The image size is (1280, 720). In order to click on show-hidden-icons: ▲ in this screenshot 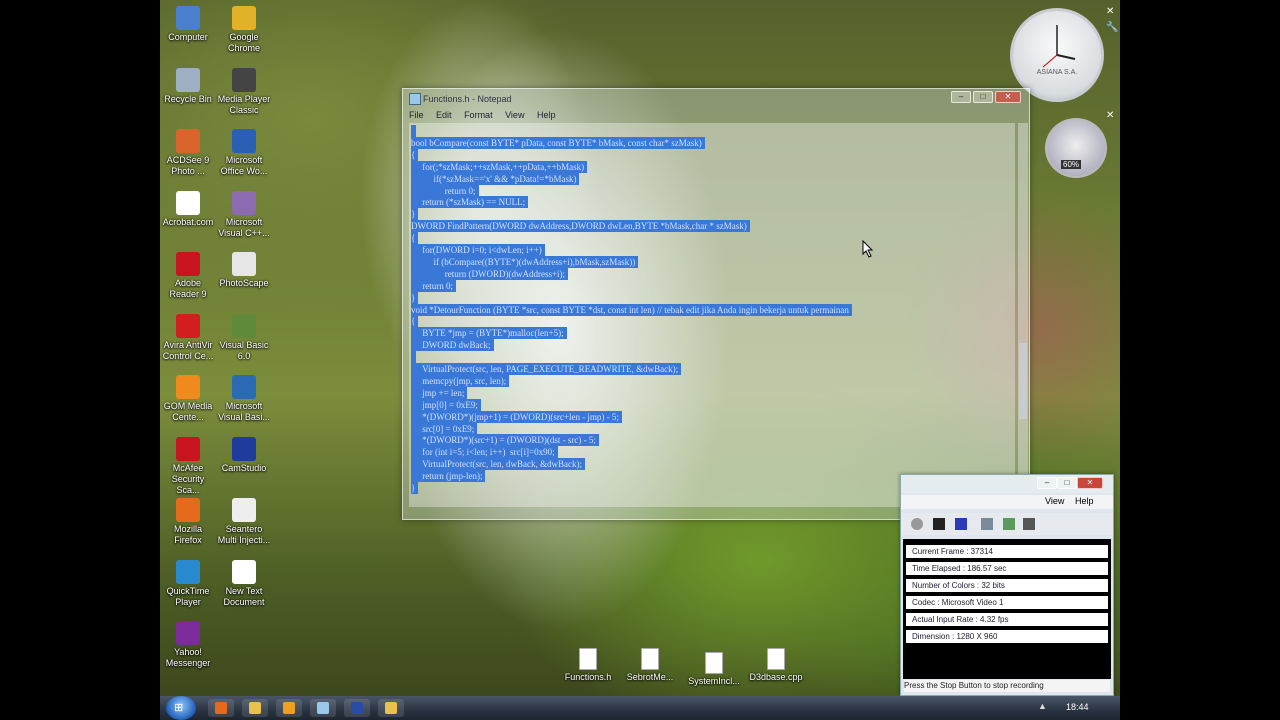, I will do `click(1042, 706)`.